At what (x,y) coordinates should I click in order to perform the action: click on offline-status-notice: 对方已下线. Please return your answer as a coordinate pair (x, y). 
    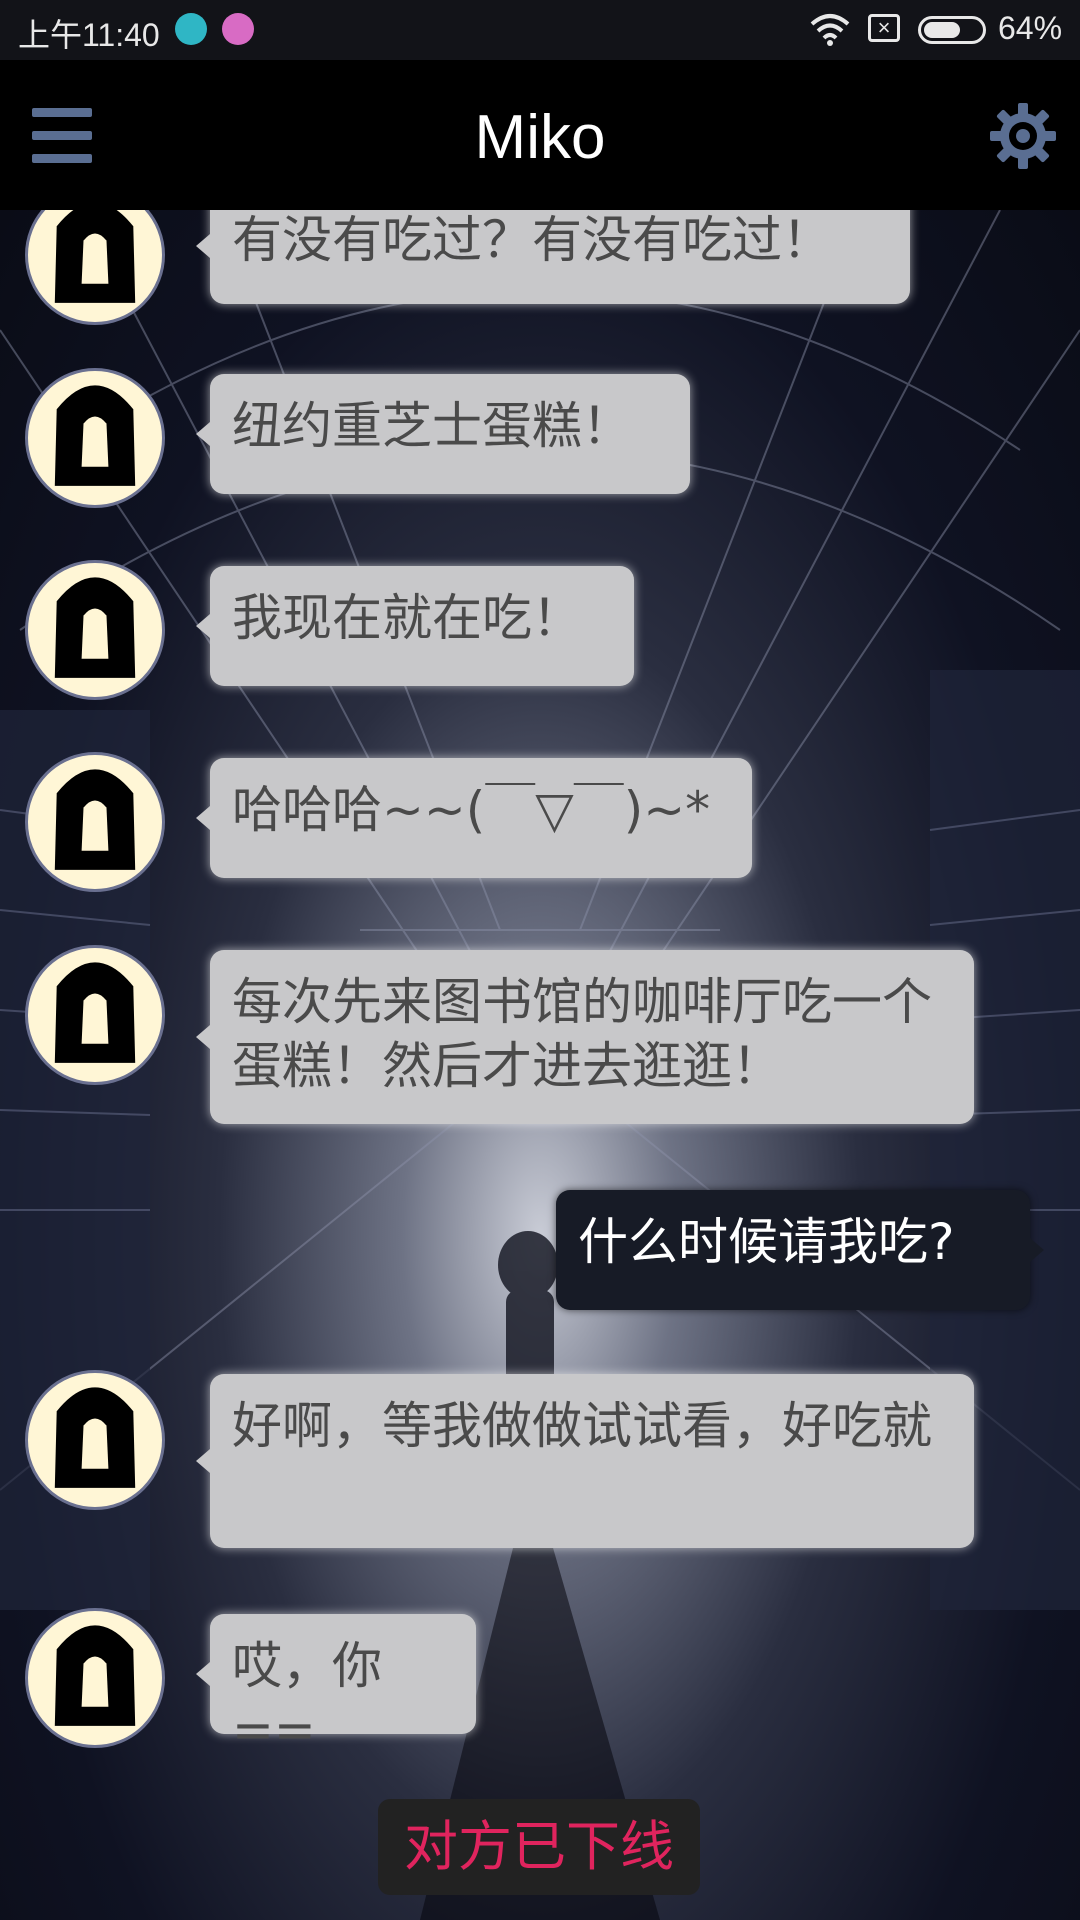
    Looking at the image, I should click on (539, 1847).